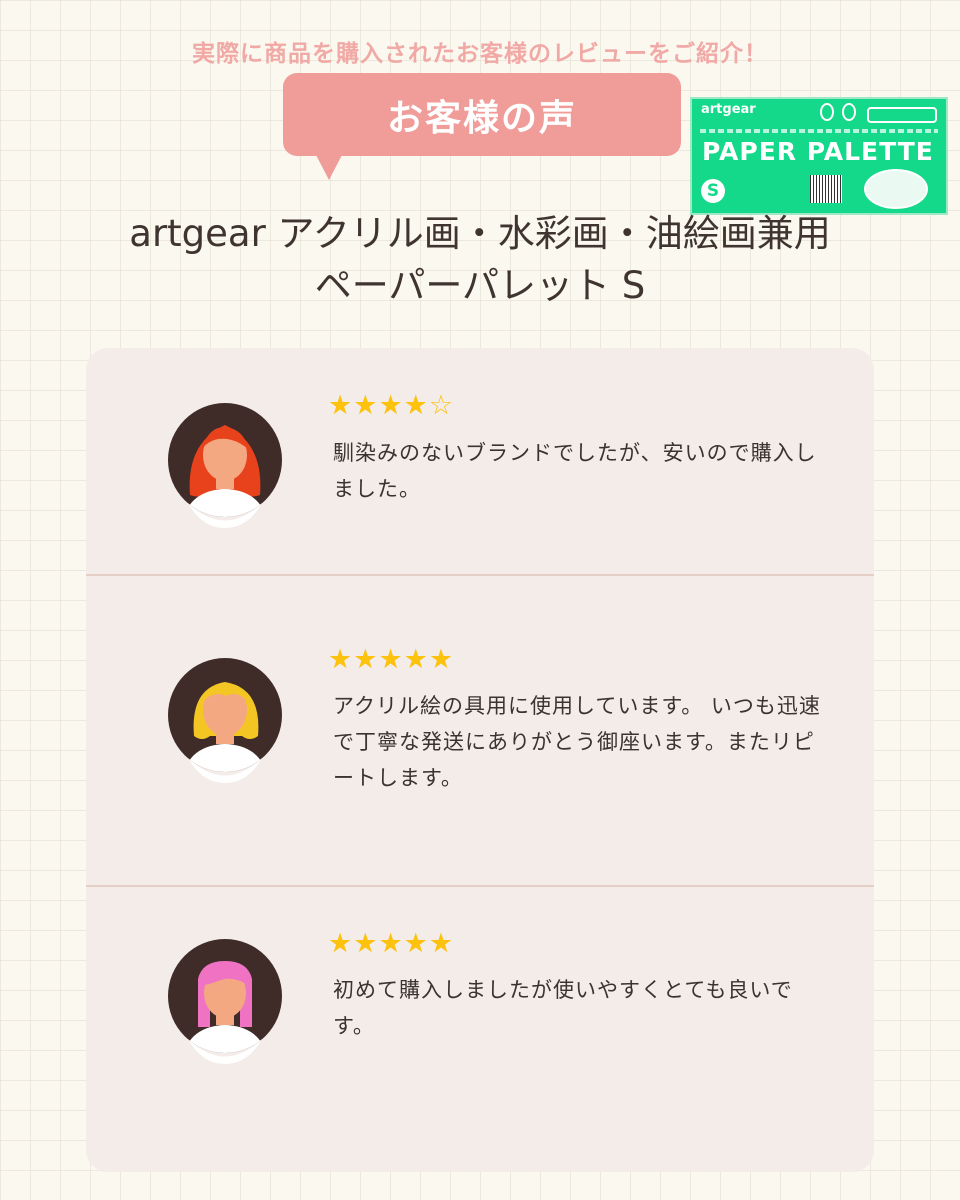  Describe the element at coordinates (480, 260) in the screenshot. I see `product-title: artgear アクリル画・水彩画・油絵画兼用 ペーパーパレット S` at that location.